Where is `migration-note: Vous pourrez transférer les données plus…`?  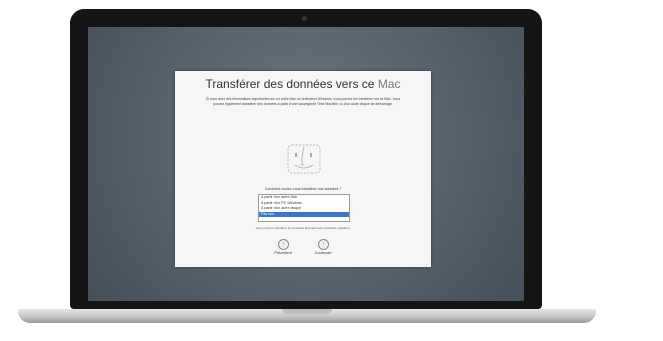
migration-note: Vous pourrez transférer les données plus… is located at coordinates (303, 228).